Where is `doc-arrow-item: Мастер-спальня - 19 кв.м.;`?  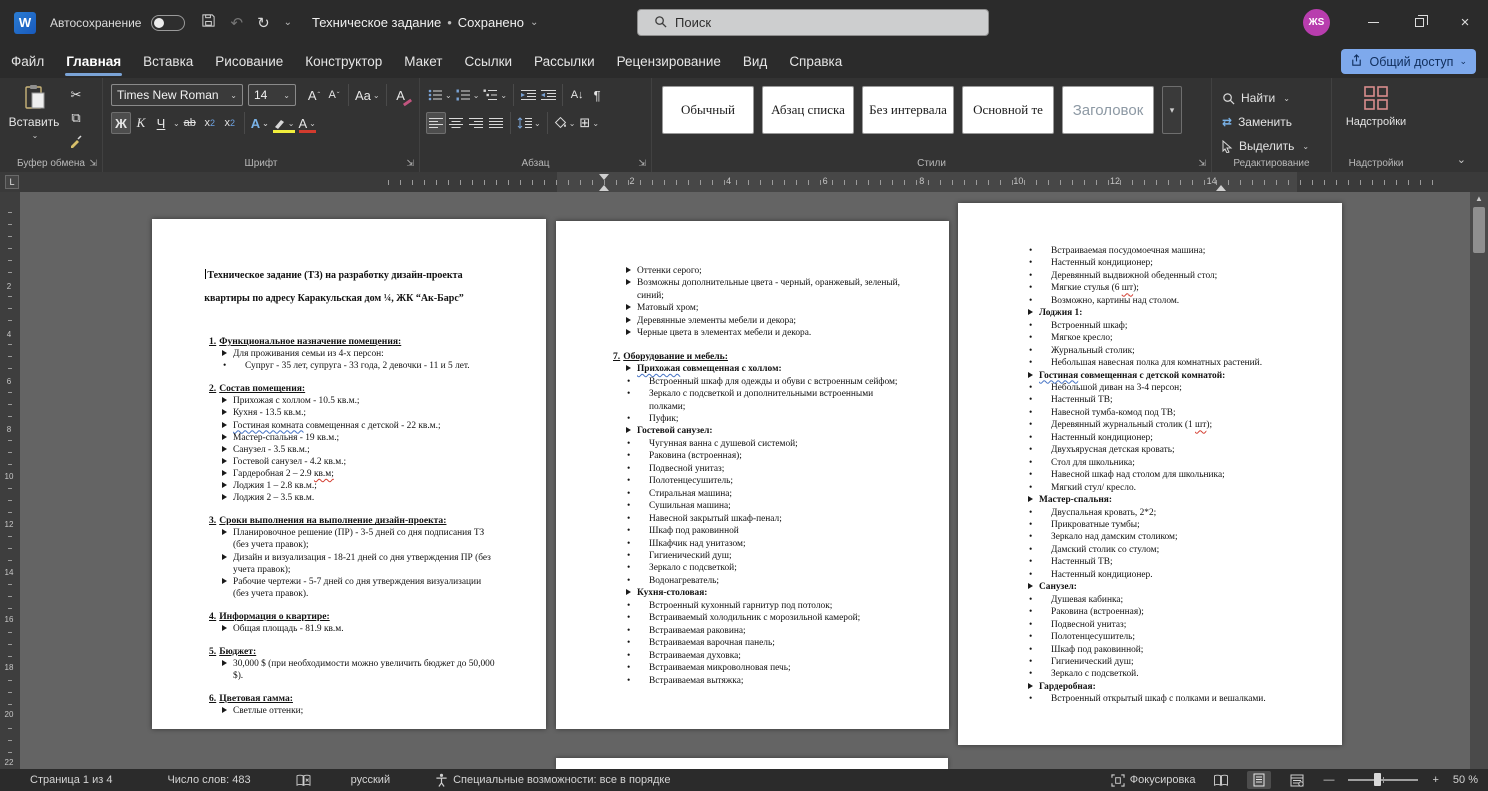
doc-arrow-item: Мастер-спальня - 19 кв.м.; is located at coordinates (325, 438).